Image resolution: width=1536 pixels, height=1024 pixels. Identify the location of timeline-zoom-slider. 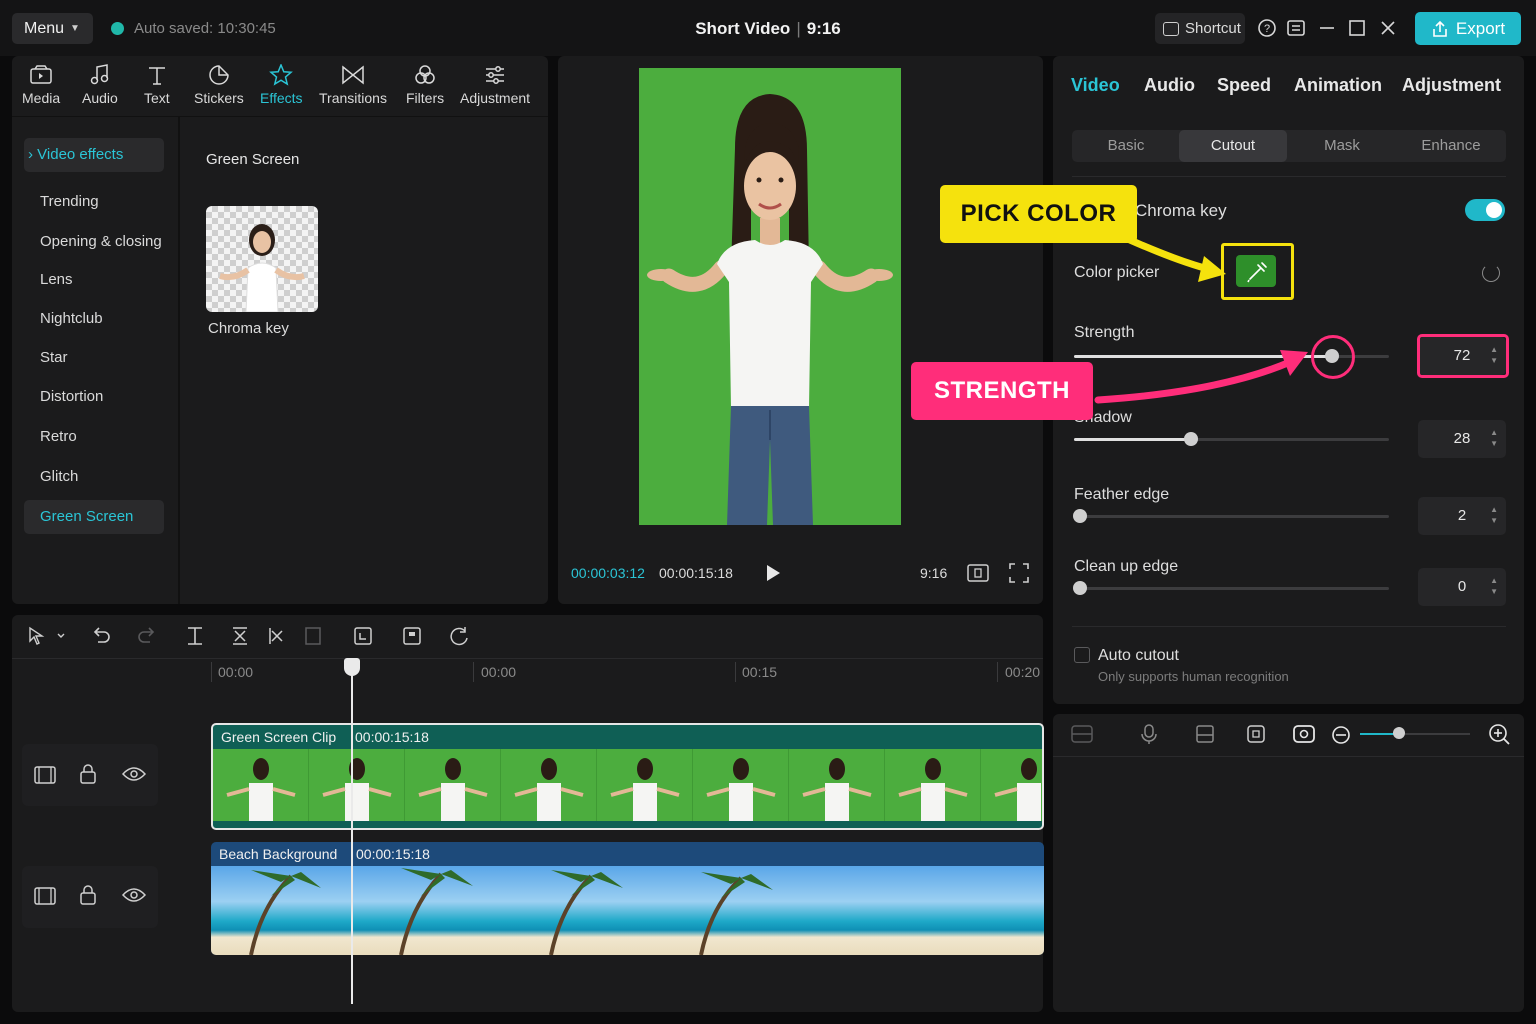
(1415, 733).